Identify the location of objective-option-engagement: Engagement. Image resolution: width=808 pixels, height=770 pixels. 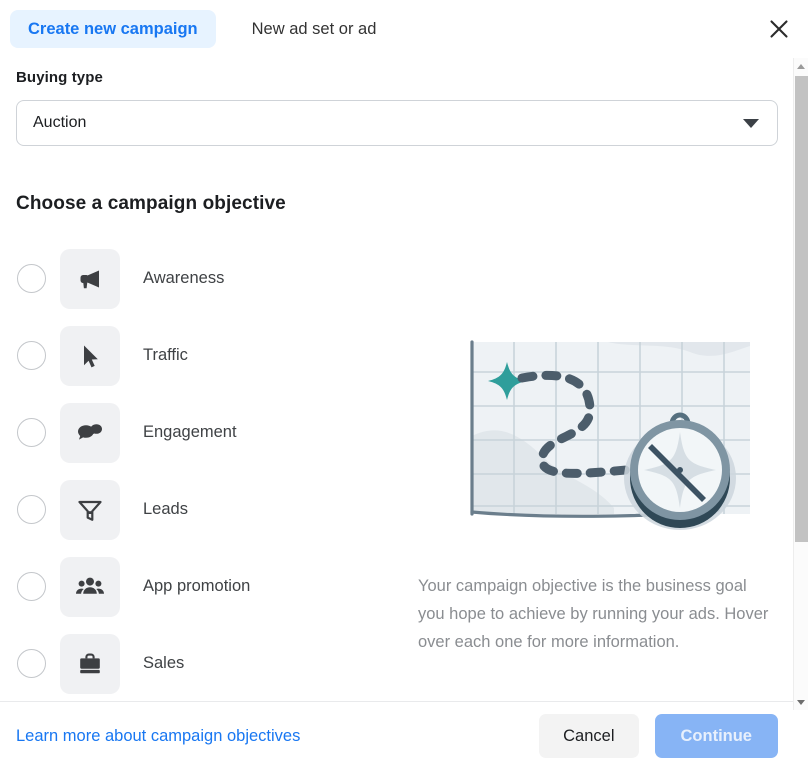
(205, 432).